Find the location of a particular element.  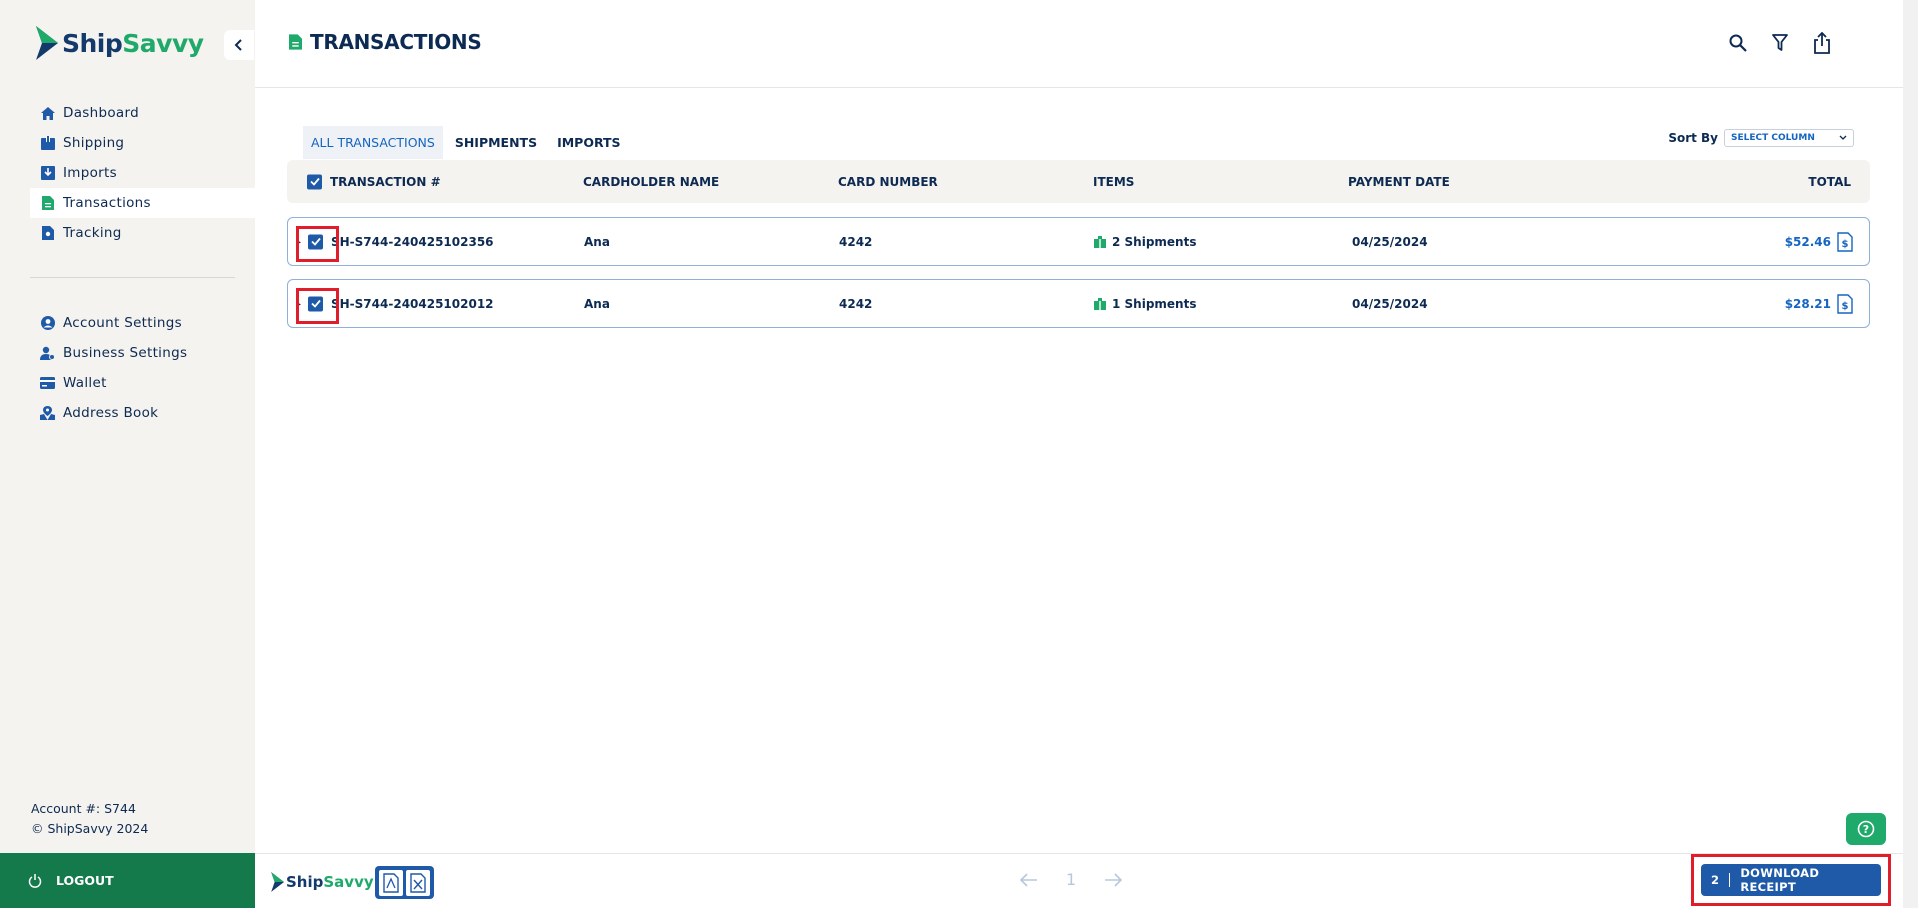

search-icon is located at coordinates (1738, 43).